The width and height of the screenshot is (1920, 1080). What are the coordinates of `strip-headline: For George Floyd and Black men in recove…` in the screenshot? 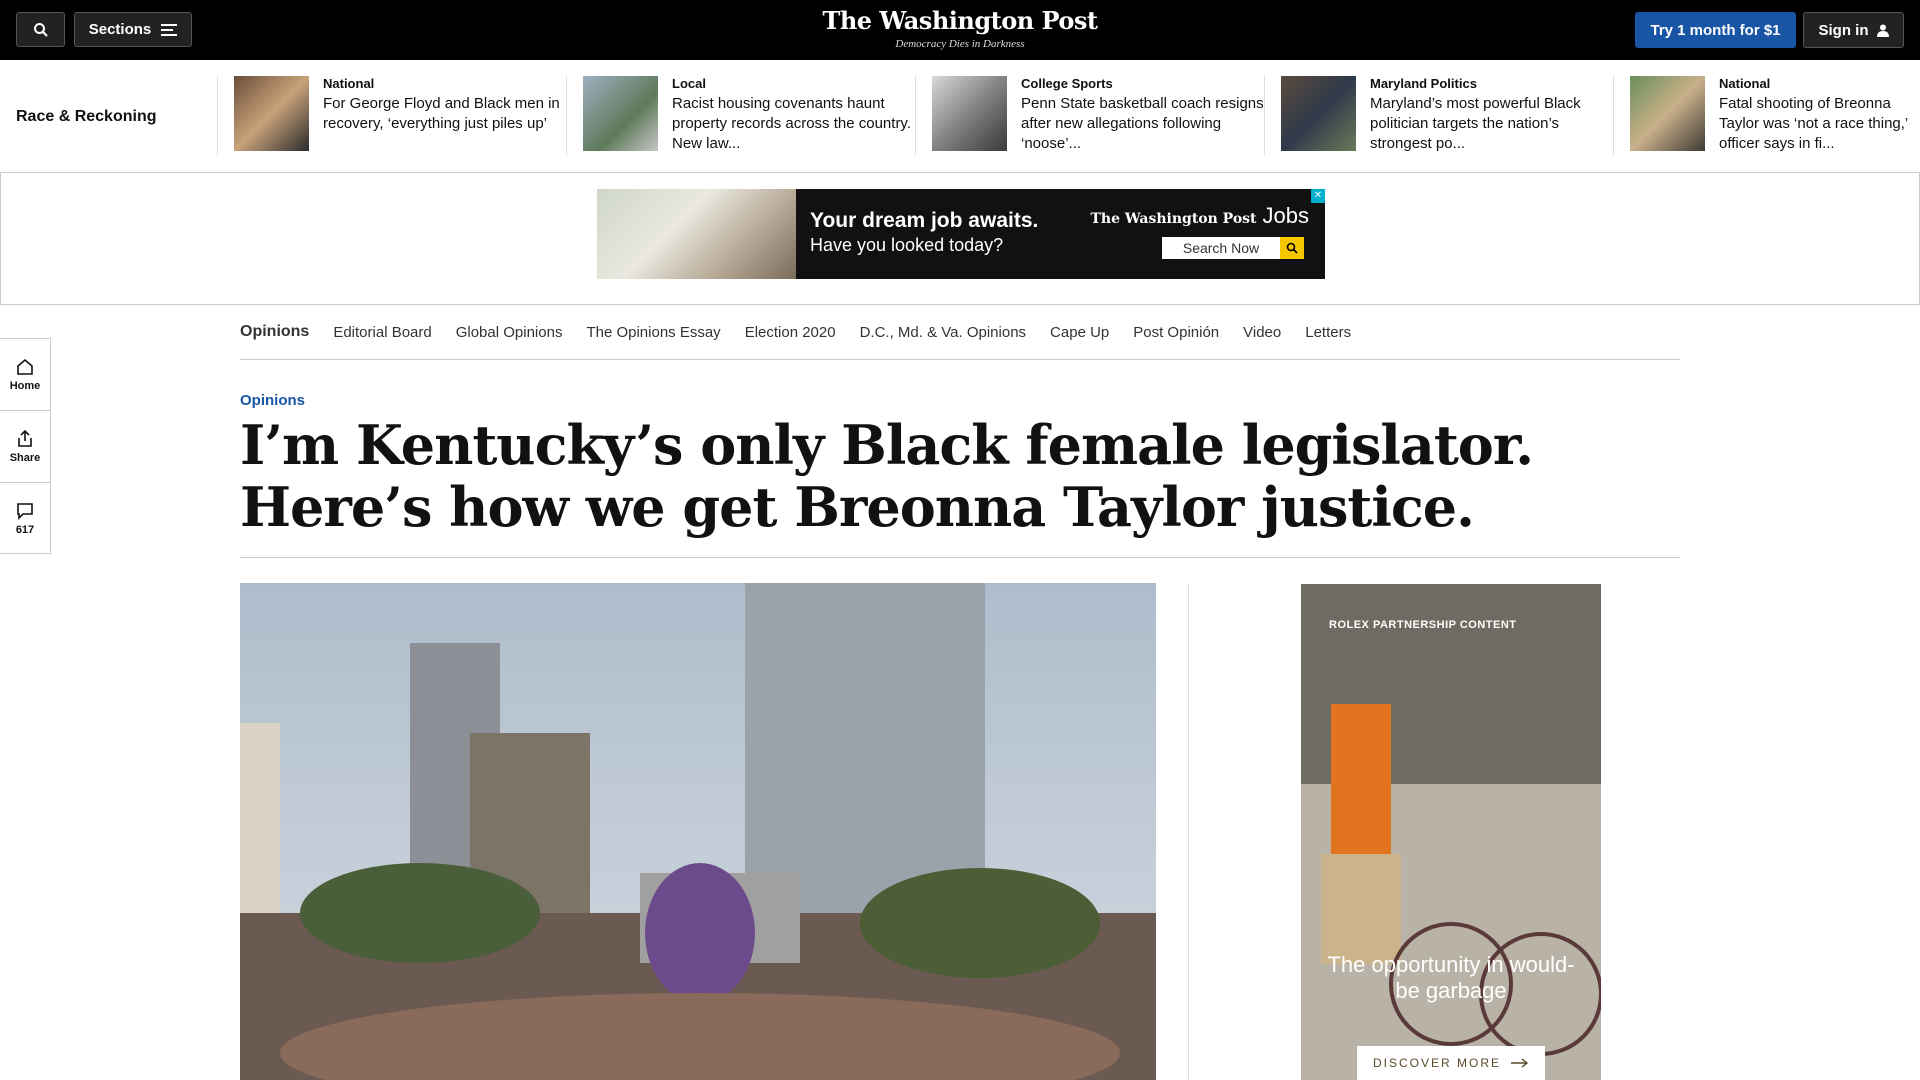 It's located at (444, 114).